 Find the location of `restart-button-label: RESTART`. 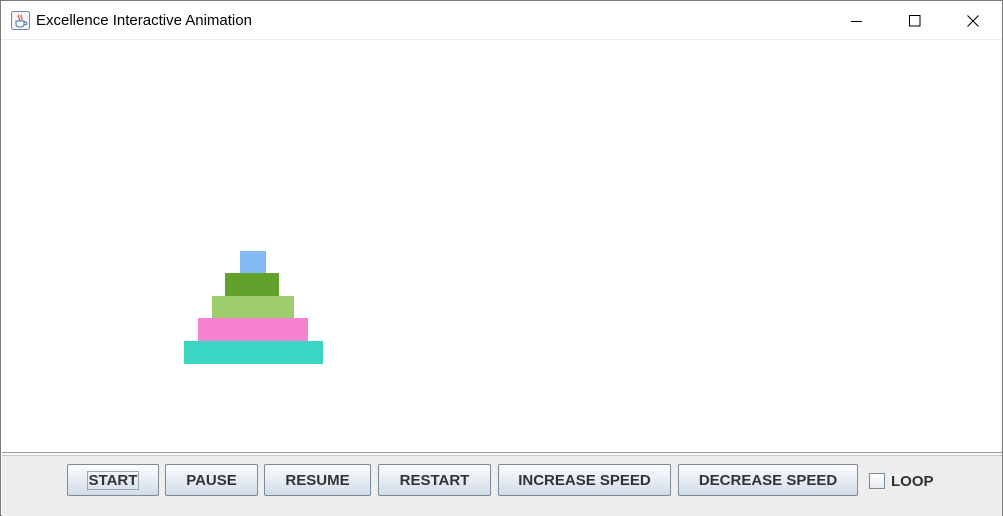

restart-button-label: RESTART is located at coordinates (434, 480).